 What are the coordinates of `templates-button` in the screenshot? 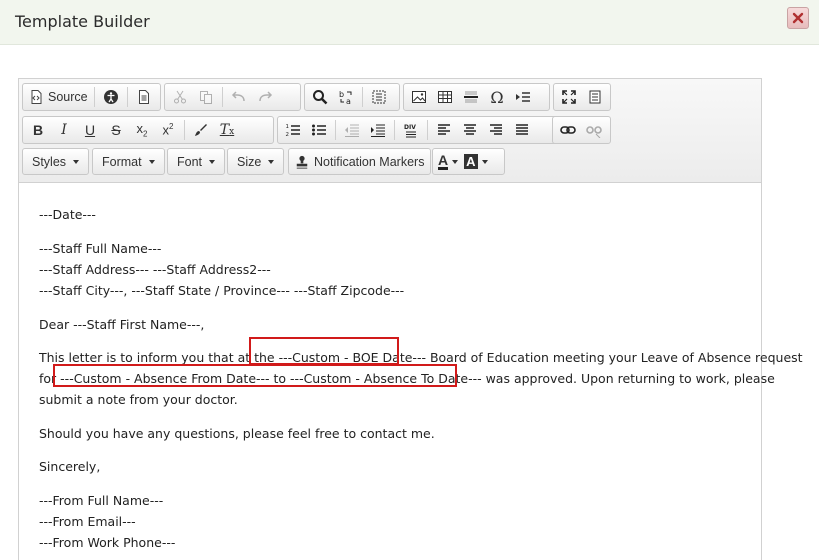 It's located at (144, 97).